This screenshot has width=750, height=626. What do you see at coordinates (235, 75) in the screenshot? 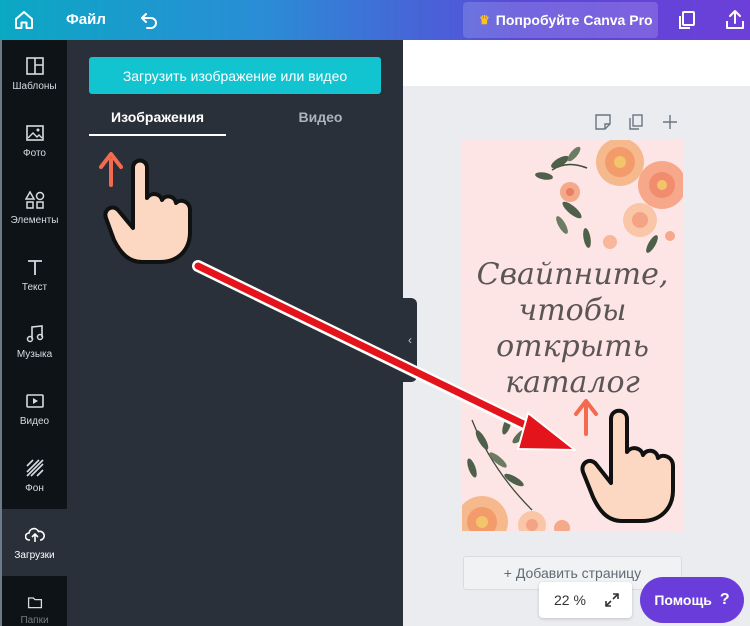
I see `upload-media-button: Загрузить изображение или видео` at bounding box center [235, 75].